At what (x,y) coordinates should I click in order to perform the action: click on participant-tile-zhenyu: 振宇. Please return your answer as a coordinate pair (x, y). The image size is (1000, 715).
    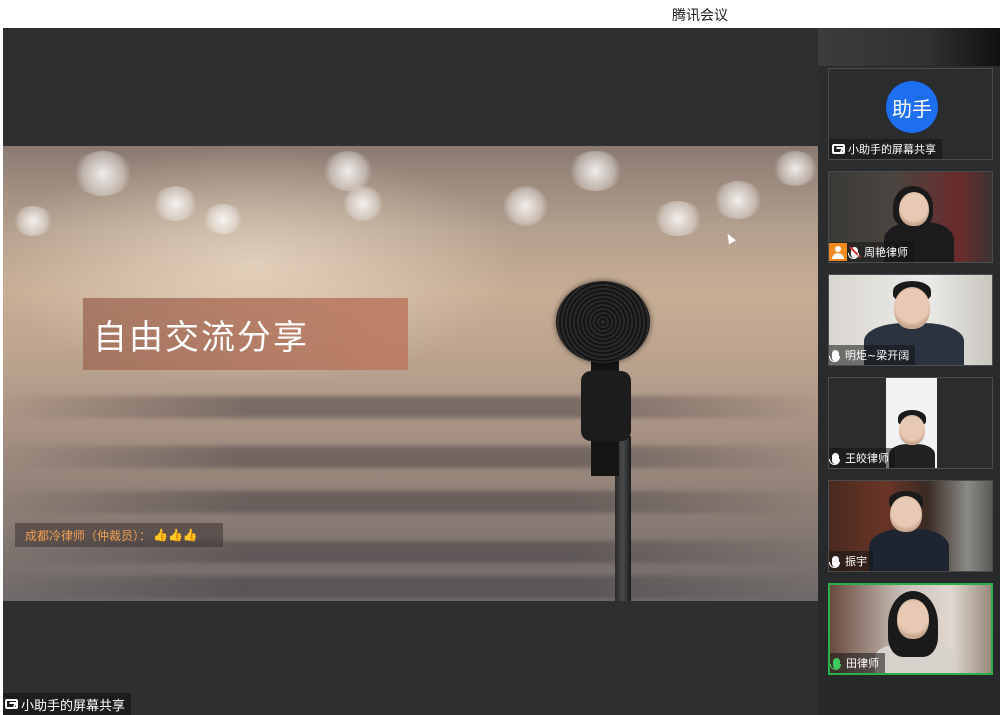
    Looking at the image, I should click on (910, 526).